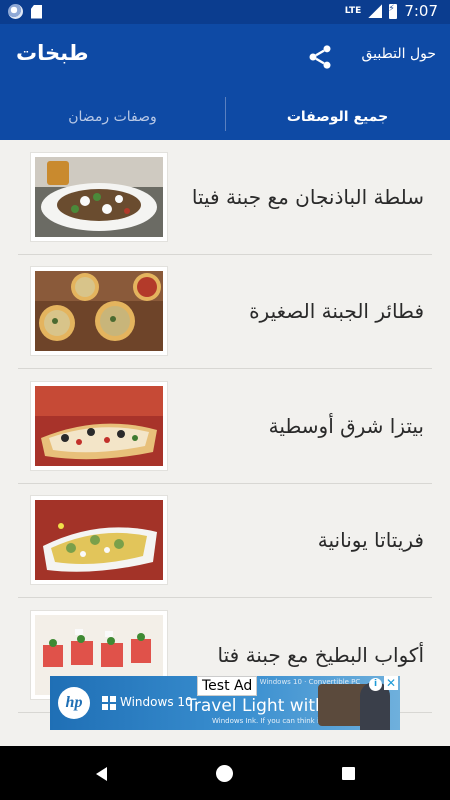  What do you see at coordinates (225, 426) in the screenshot?
I see `list-item: بيتزا شرق أوسطية` at bounding box center [225, 426].